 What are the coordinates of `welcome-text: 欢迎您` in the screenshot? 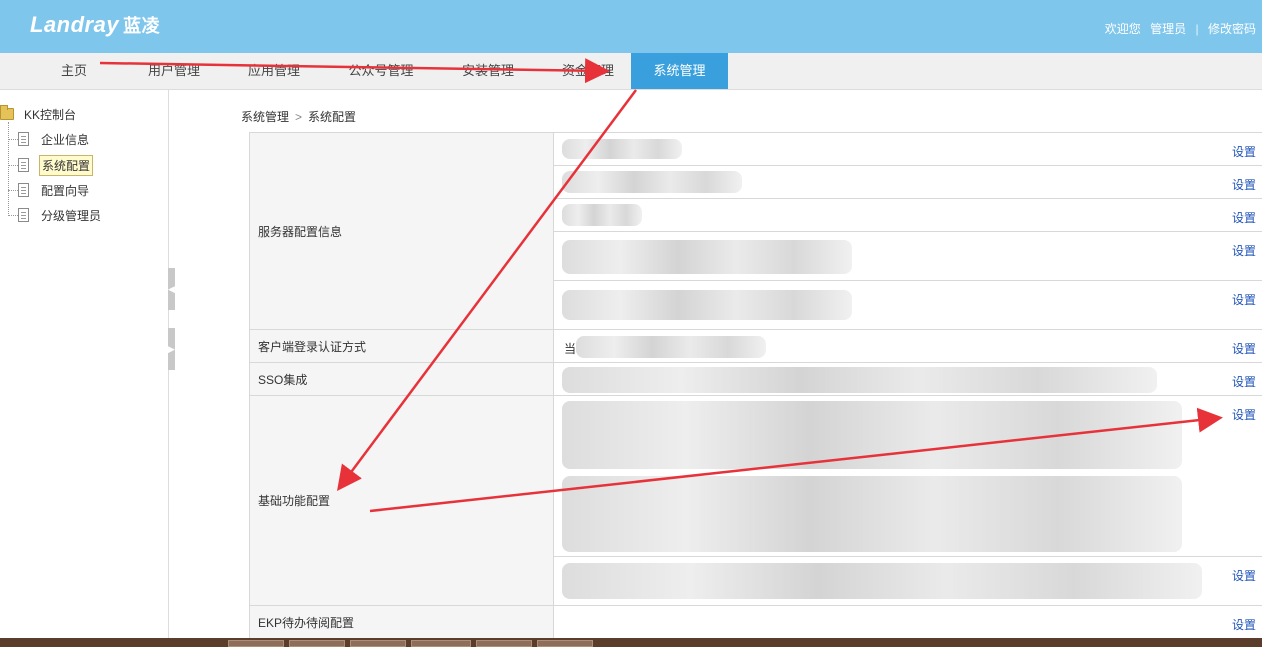 It's located at (1122, 29).